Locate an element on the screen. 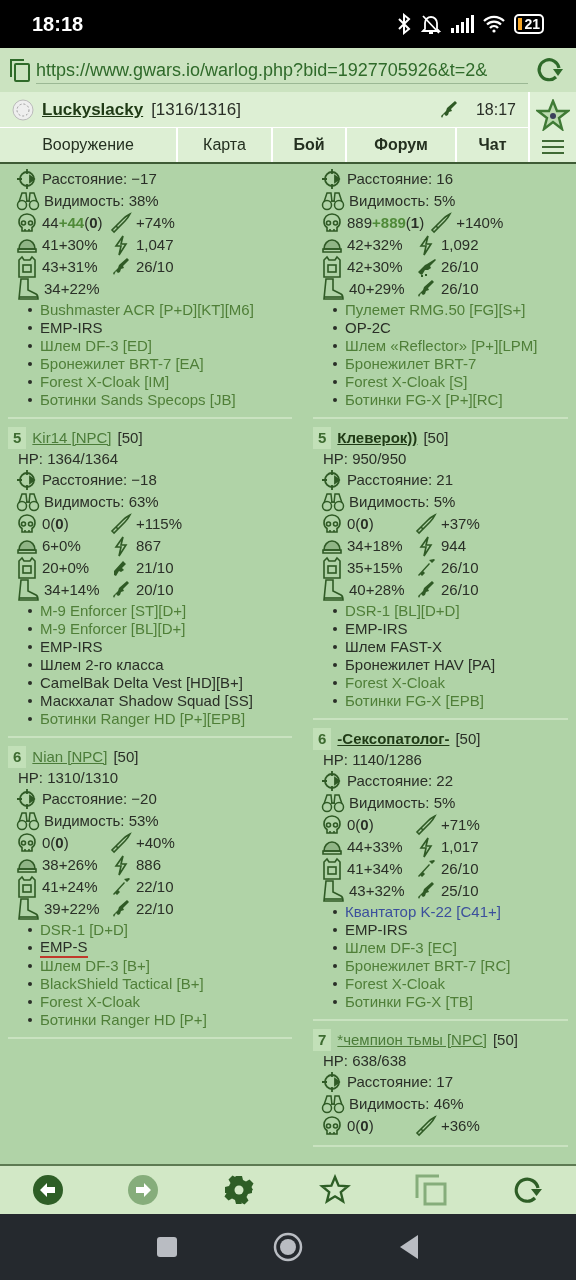 Image resolution: width=576 pixels, height=1280 pixels. equipment-link: Ботинки FG-X [P+][RC] is located at coordinates (424, 400).